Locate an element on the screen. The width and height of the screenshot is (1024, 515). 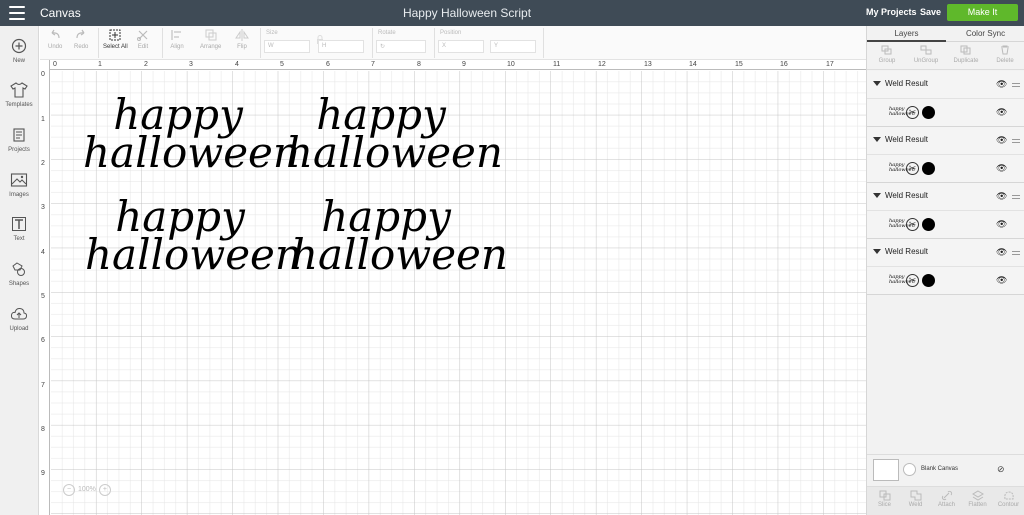
nav-templates: Templates is located at coordinates (19, 95).